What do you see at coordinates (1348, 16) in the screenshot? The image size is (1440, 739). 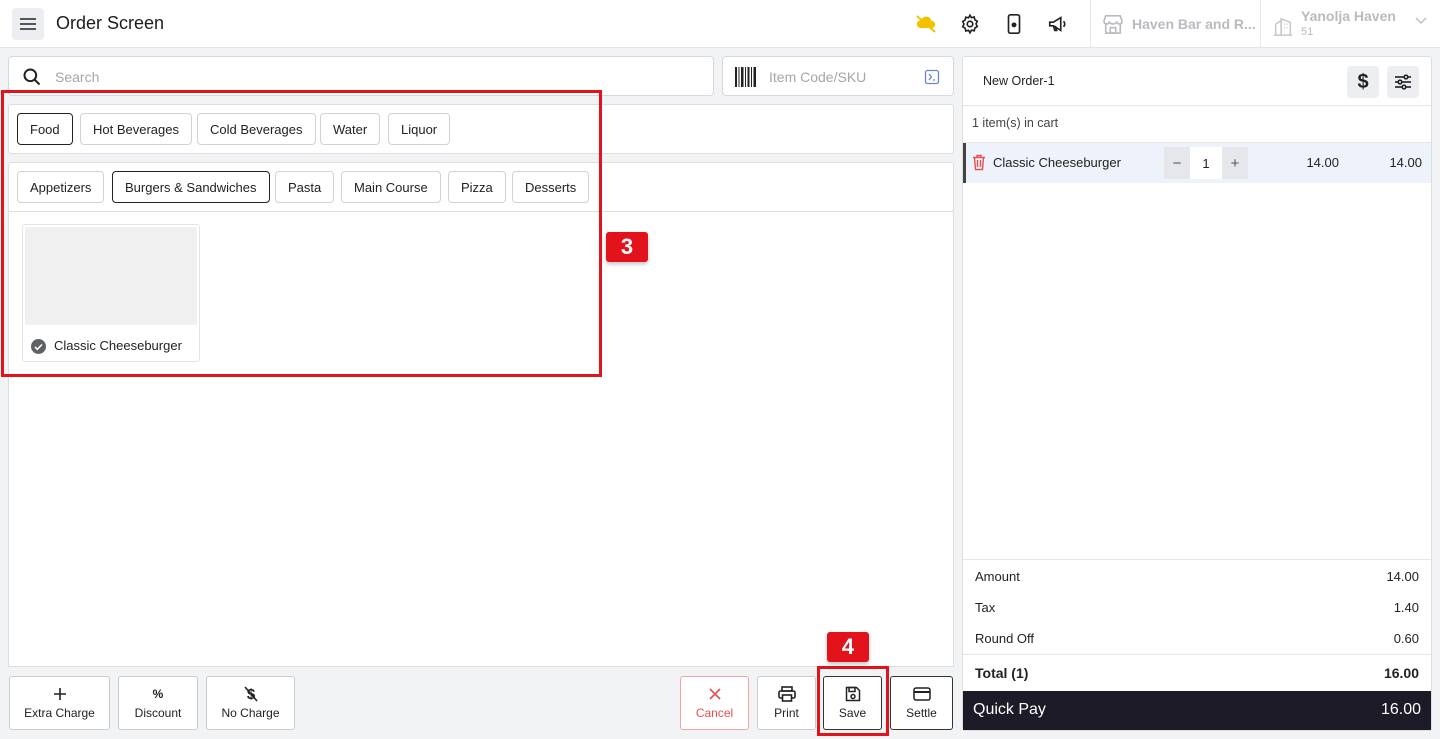 I see `location-name: Yanolja Haven` at bounding box center [1348, 16].